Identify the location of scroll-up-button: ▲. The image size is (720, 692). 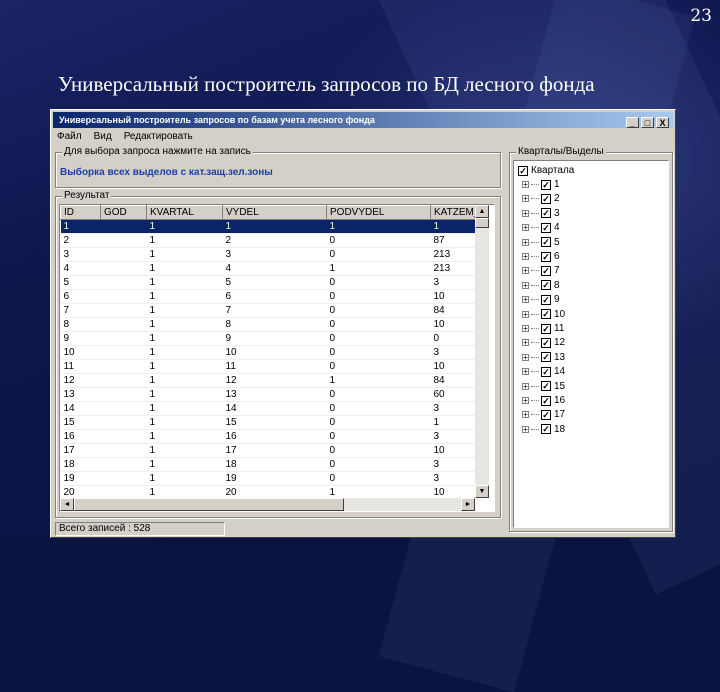
(482, 211).